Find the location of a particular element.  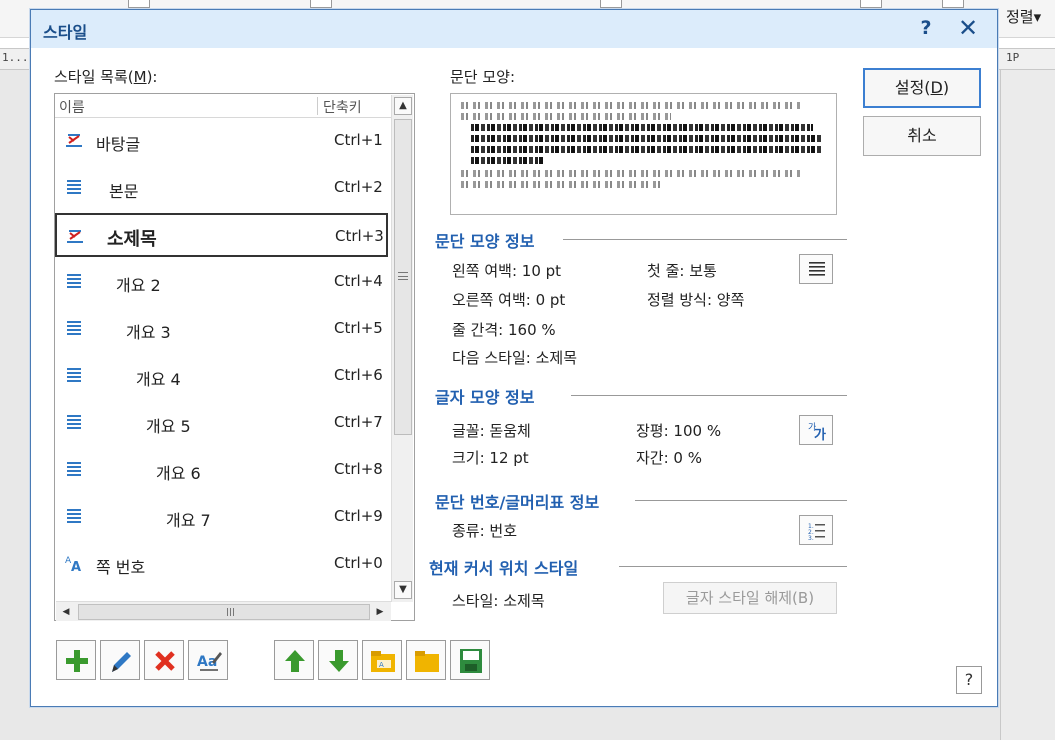

import-style-button: A is located at coordinates (382, 660).